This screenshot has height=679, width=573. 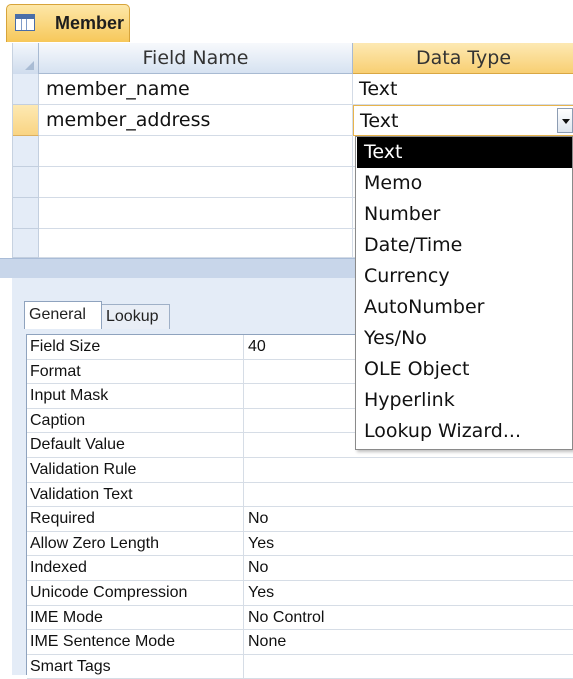 What do you see at coordinates (286, 21) in the screenshot?
I see `document-tab-strip: Member` at bounding box center [286, 21].